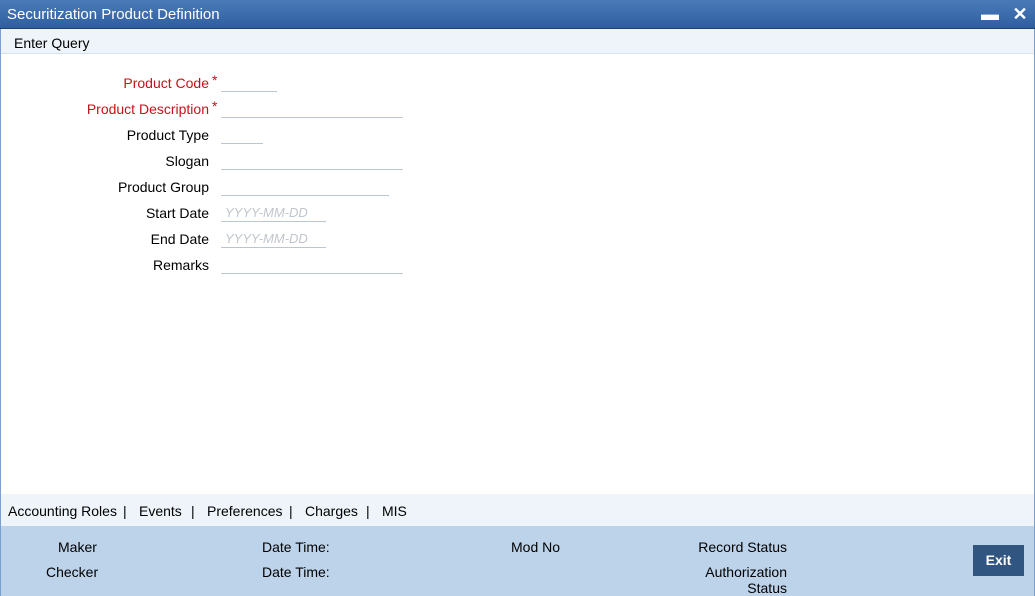  I want to click on product-code-input, so click(249, 83).